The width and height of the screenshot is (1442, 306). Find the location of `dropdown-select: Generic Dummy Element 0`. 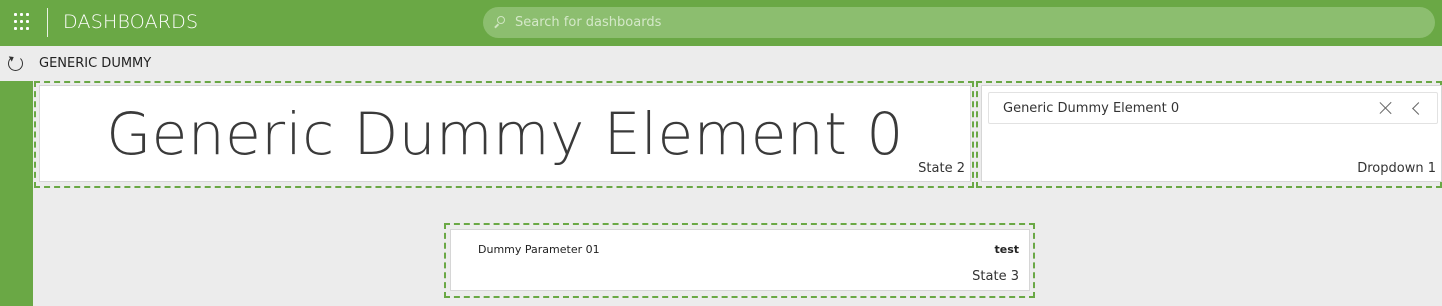

dropdown-select: Generic Dummy Element 0 is located at coordinates (1213, 108).